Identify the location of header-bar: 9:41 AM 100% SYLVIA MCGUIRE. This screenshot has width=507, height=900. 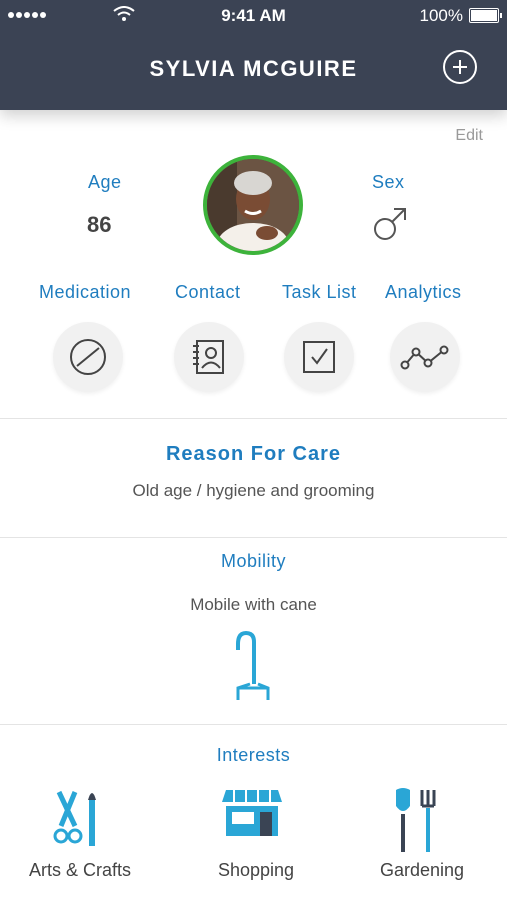
(253, 55).